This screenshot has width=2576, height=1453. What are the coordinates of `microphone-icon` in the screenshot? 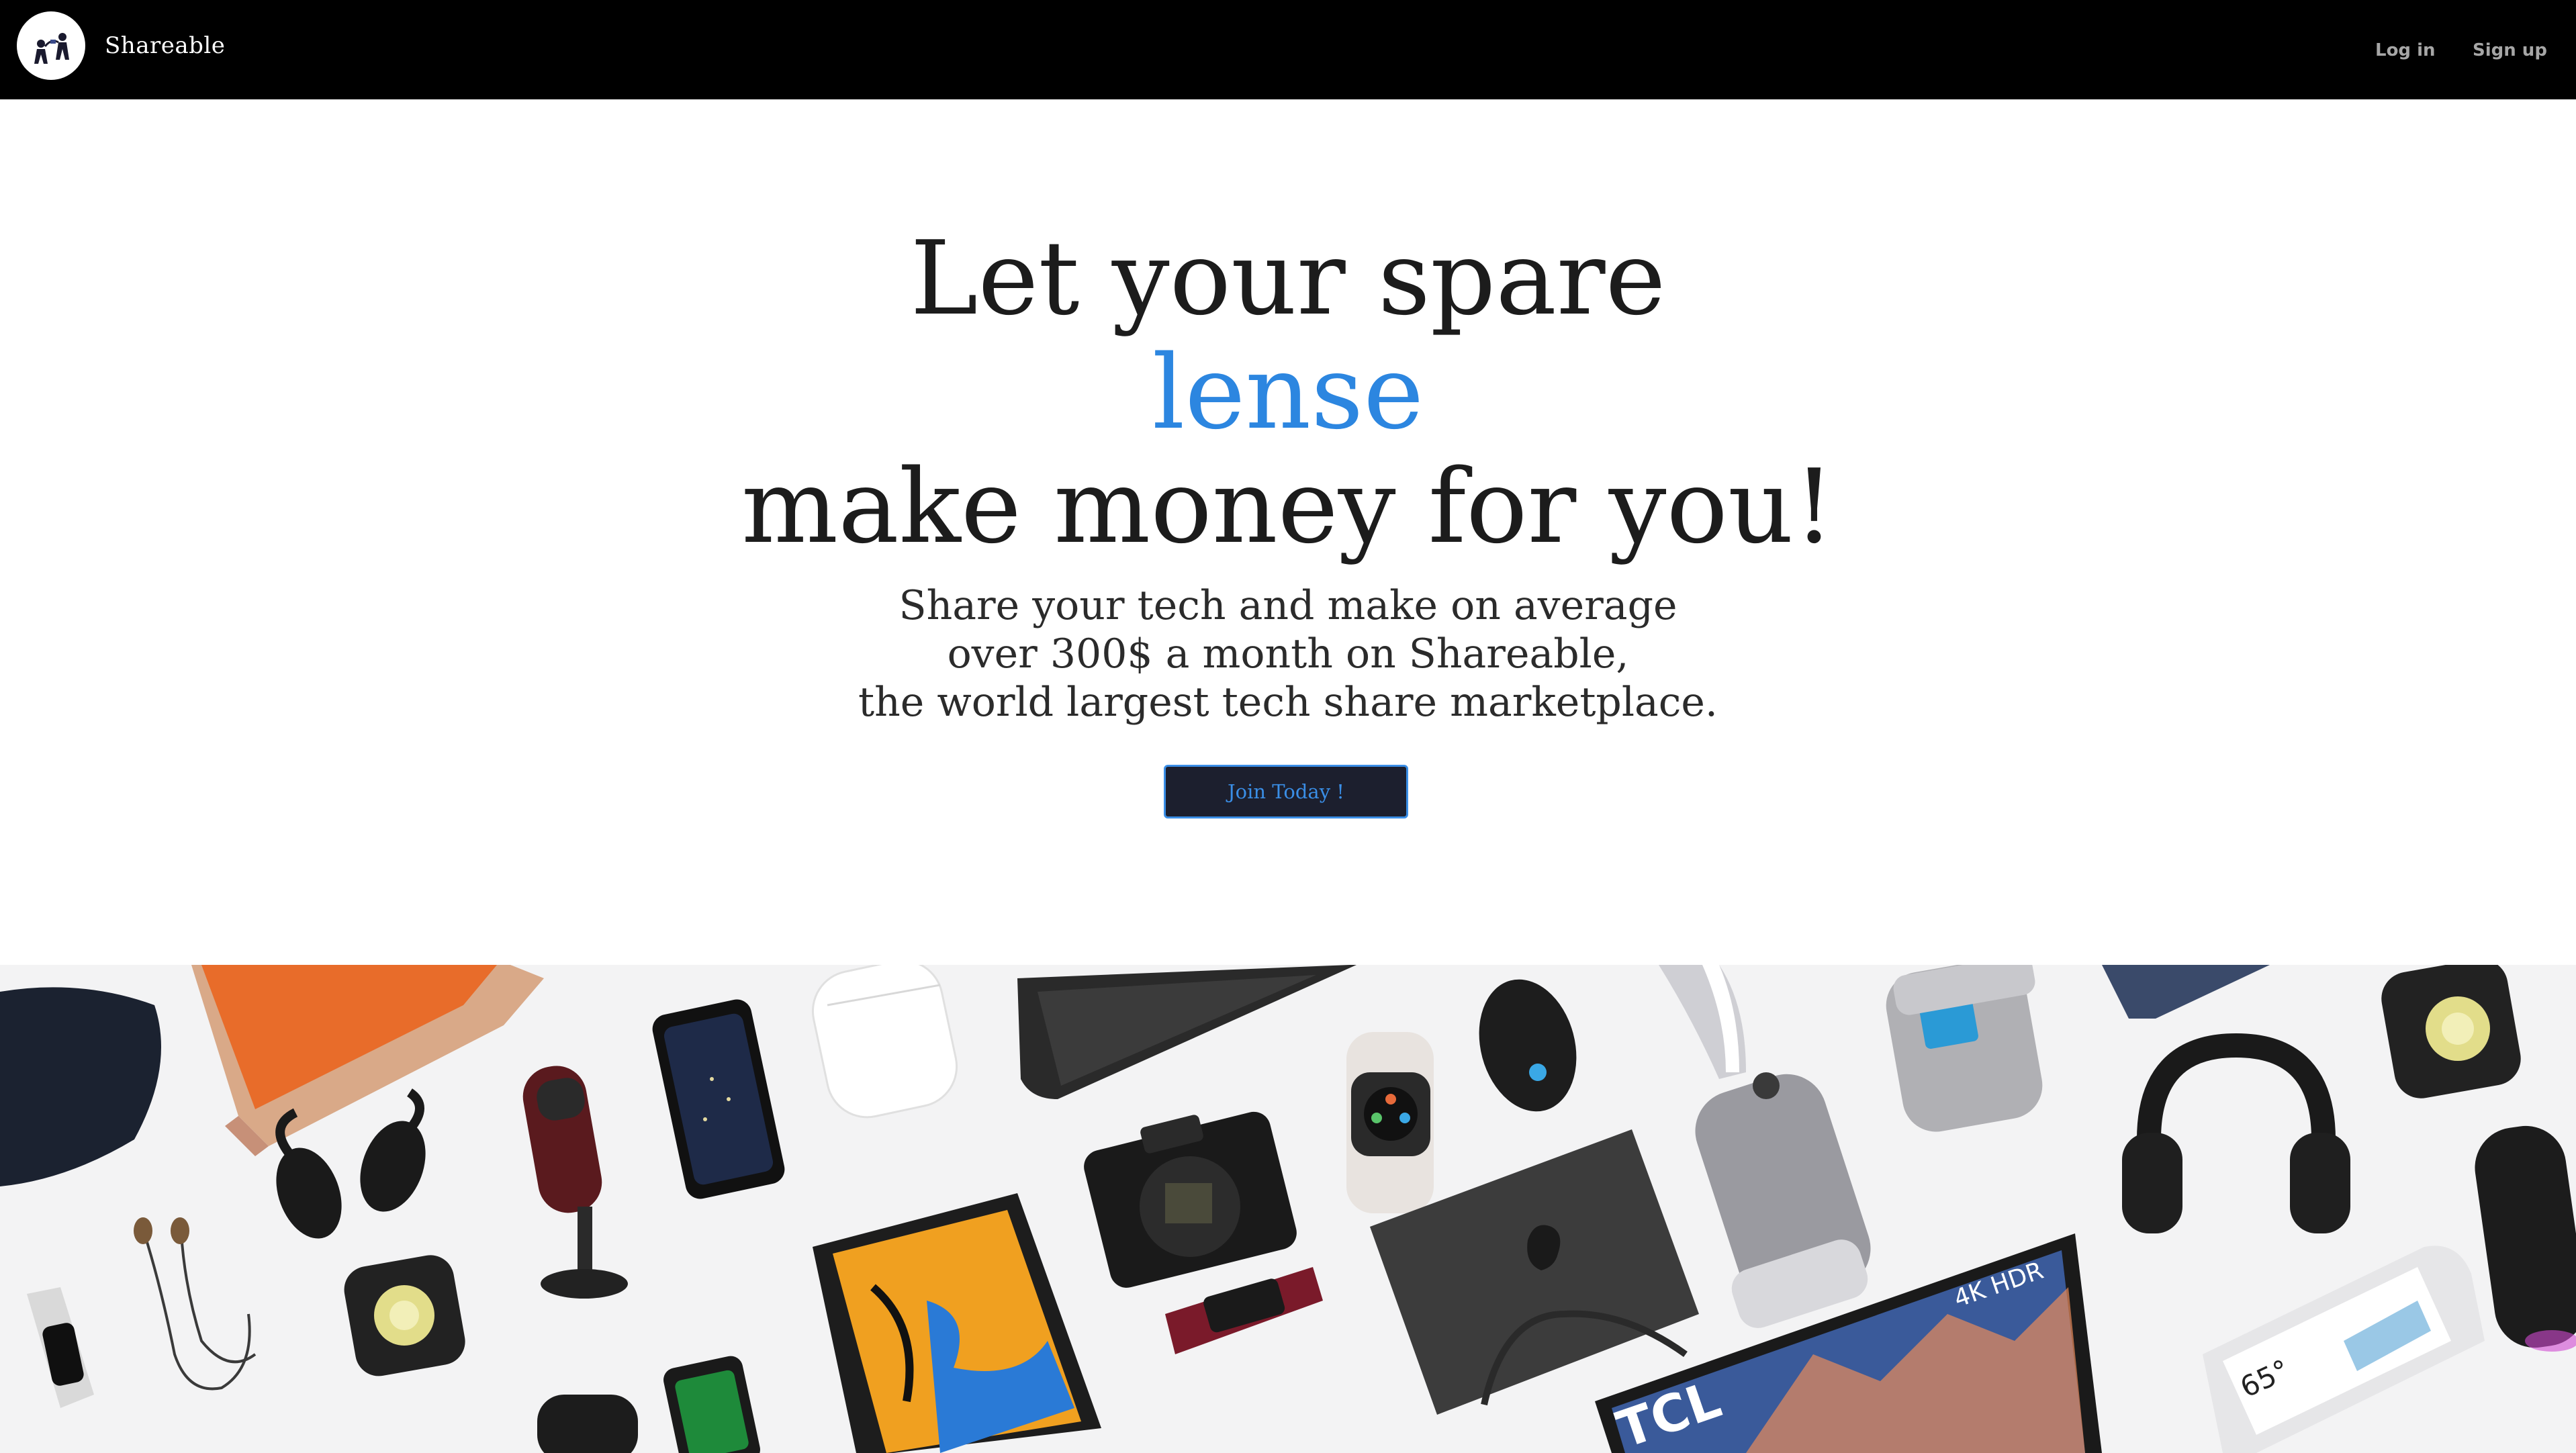 It's located at (575, 1182).